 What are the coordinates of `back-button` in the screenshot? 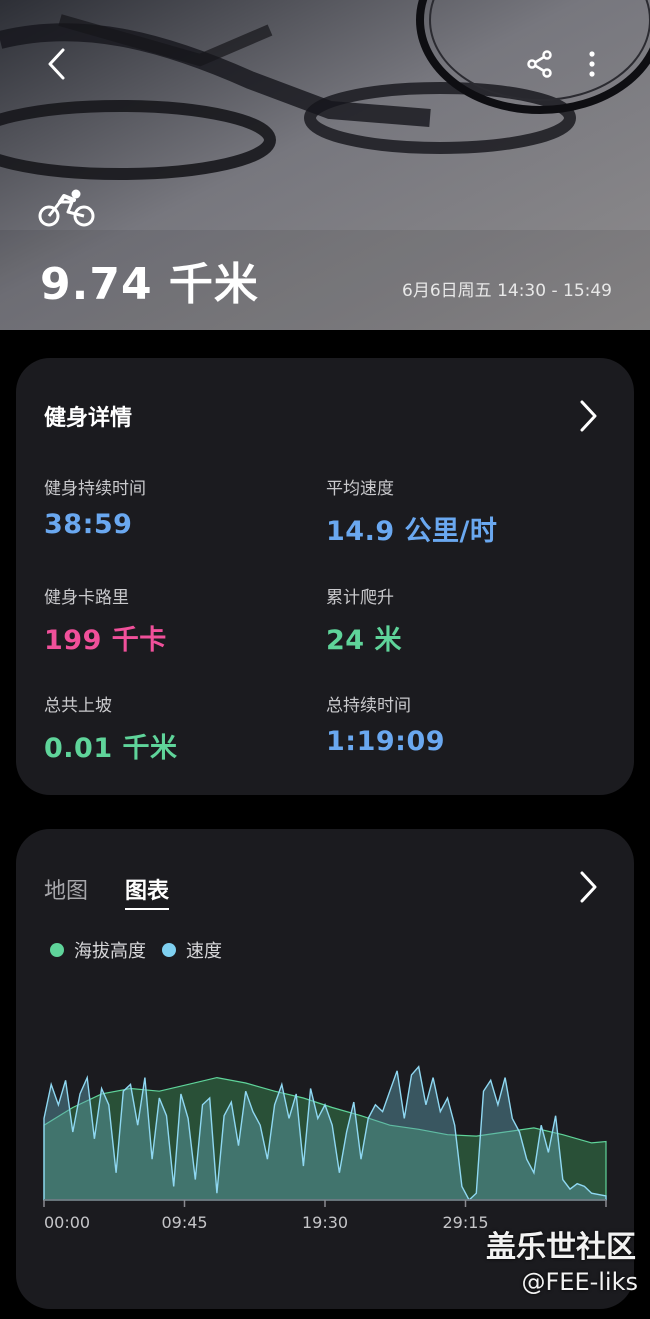 It's located at (56, 64).